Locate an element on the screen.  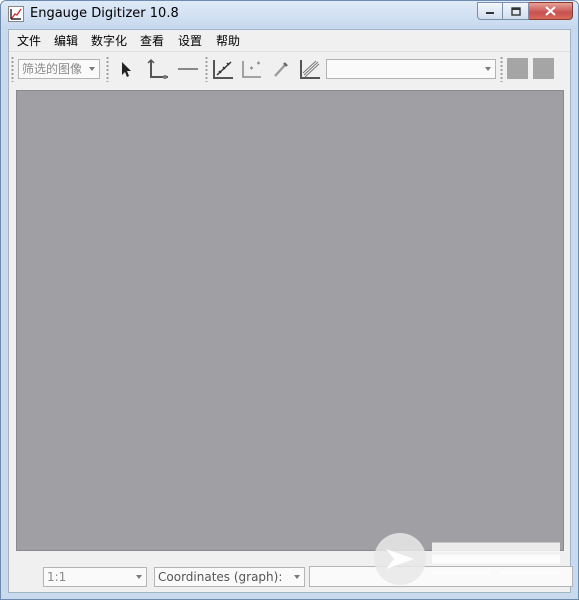
menu-edit: 编辑 is located at coordinates (66, 40).